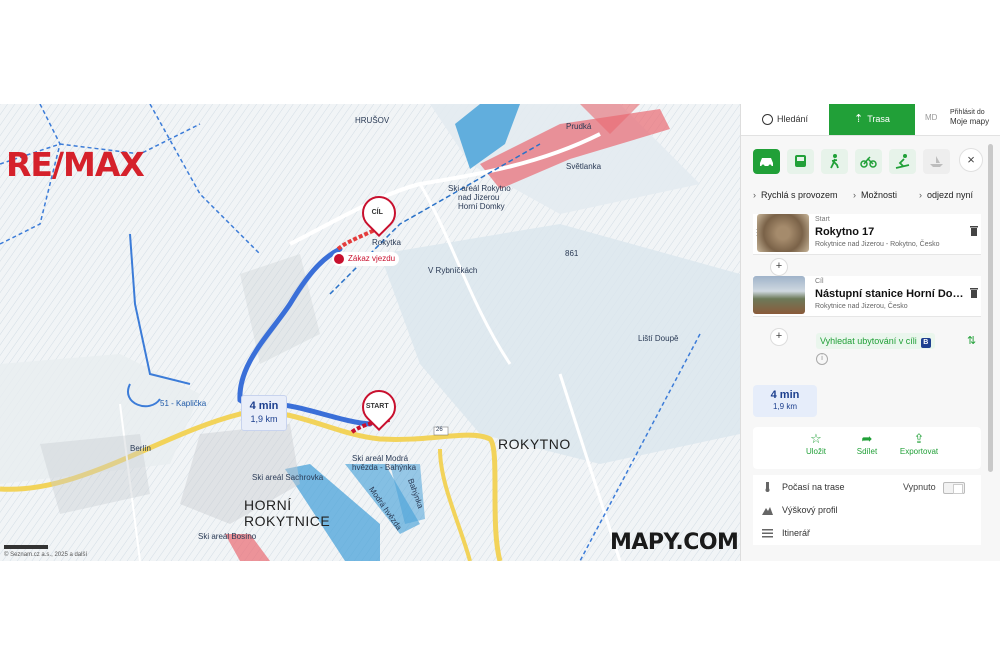 The image size is (1000, 667). What do you see at coordinates (845, 232) in the screenshot?
I see `start-name: Rokytno 17` at bounding box center [845, 232].